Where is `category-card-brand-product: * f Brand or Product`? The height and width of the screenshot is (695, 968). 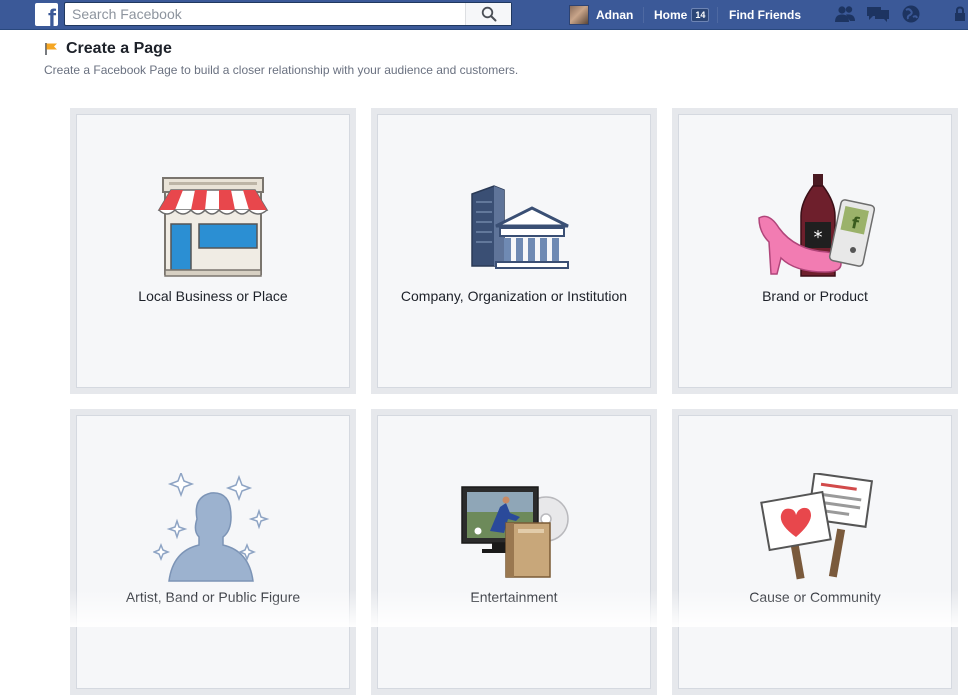
category-card-brand-product: * f Brand or Product is located at coordinates (815, 251).